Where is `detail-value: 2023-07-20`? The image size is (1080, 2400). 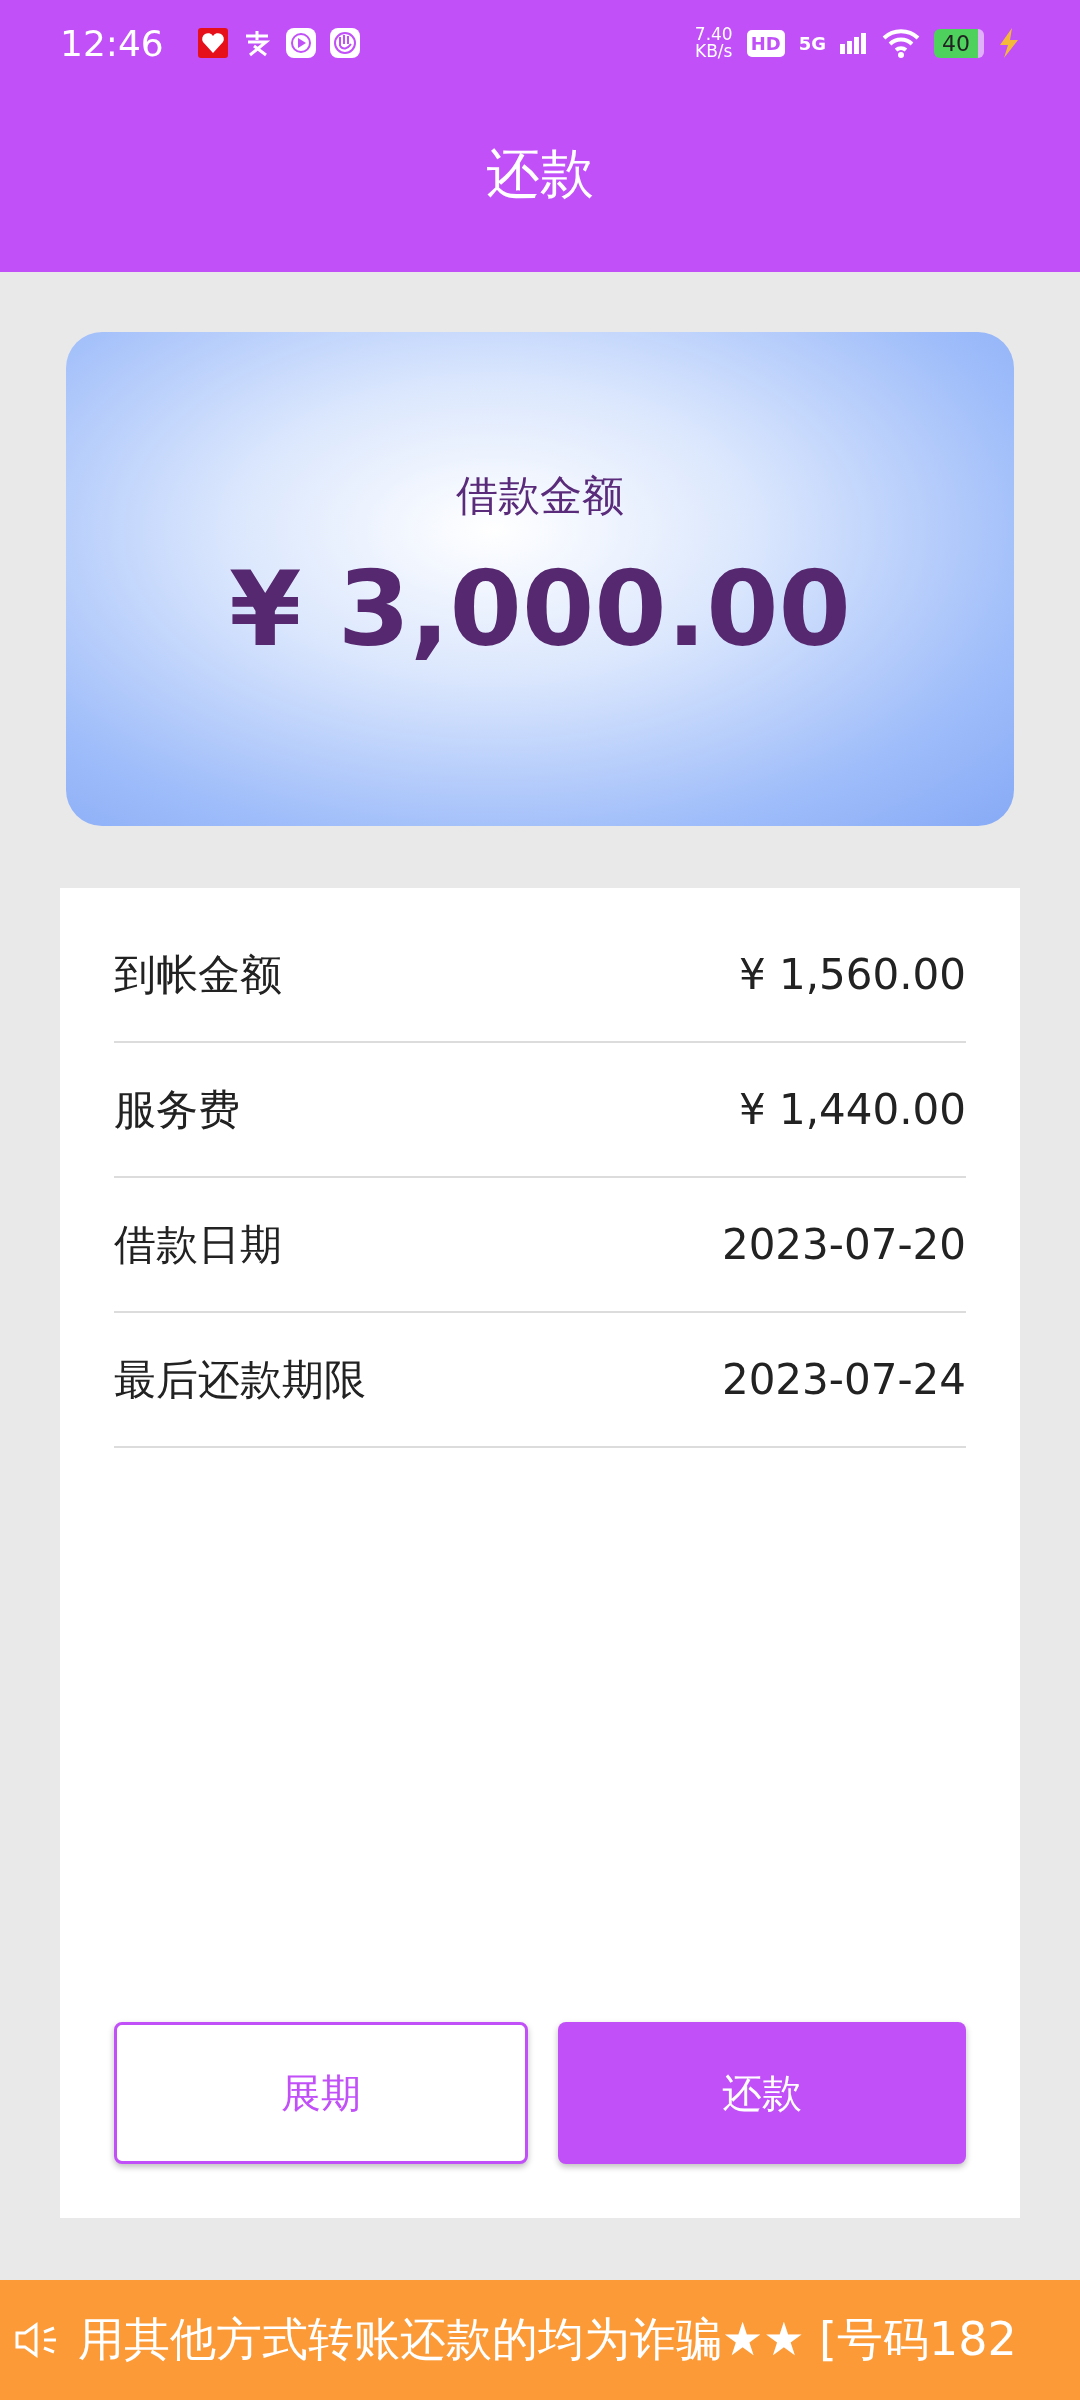
detail-value: 2023-07-20 is located at coordinates (843, 1244).